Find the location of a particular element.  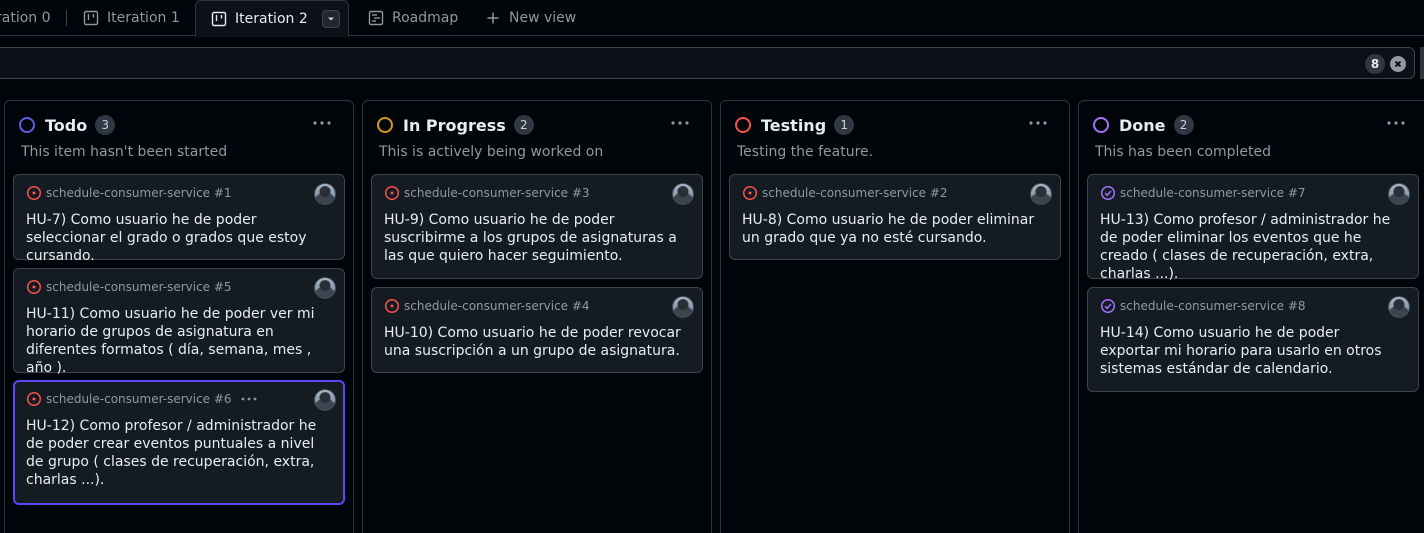

column-title: In Progress is located at coordinates (454, 125).